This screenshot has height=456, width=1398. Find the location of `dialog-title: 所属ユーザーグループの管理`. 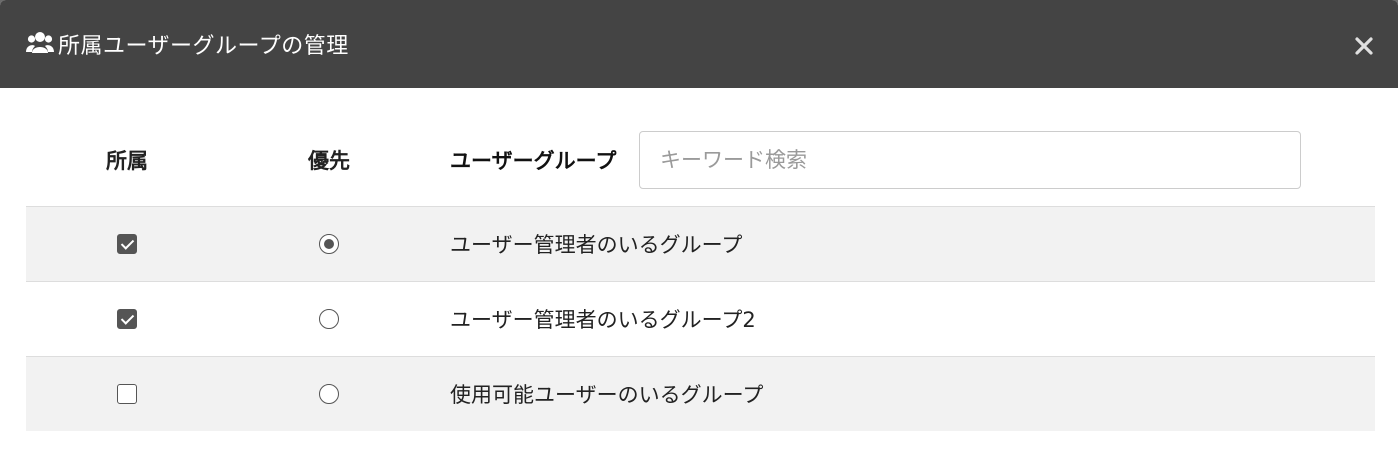

dialog-title: 所属ユーザーグループの管理 is located at coordinates (203, 46).